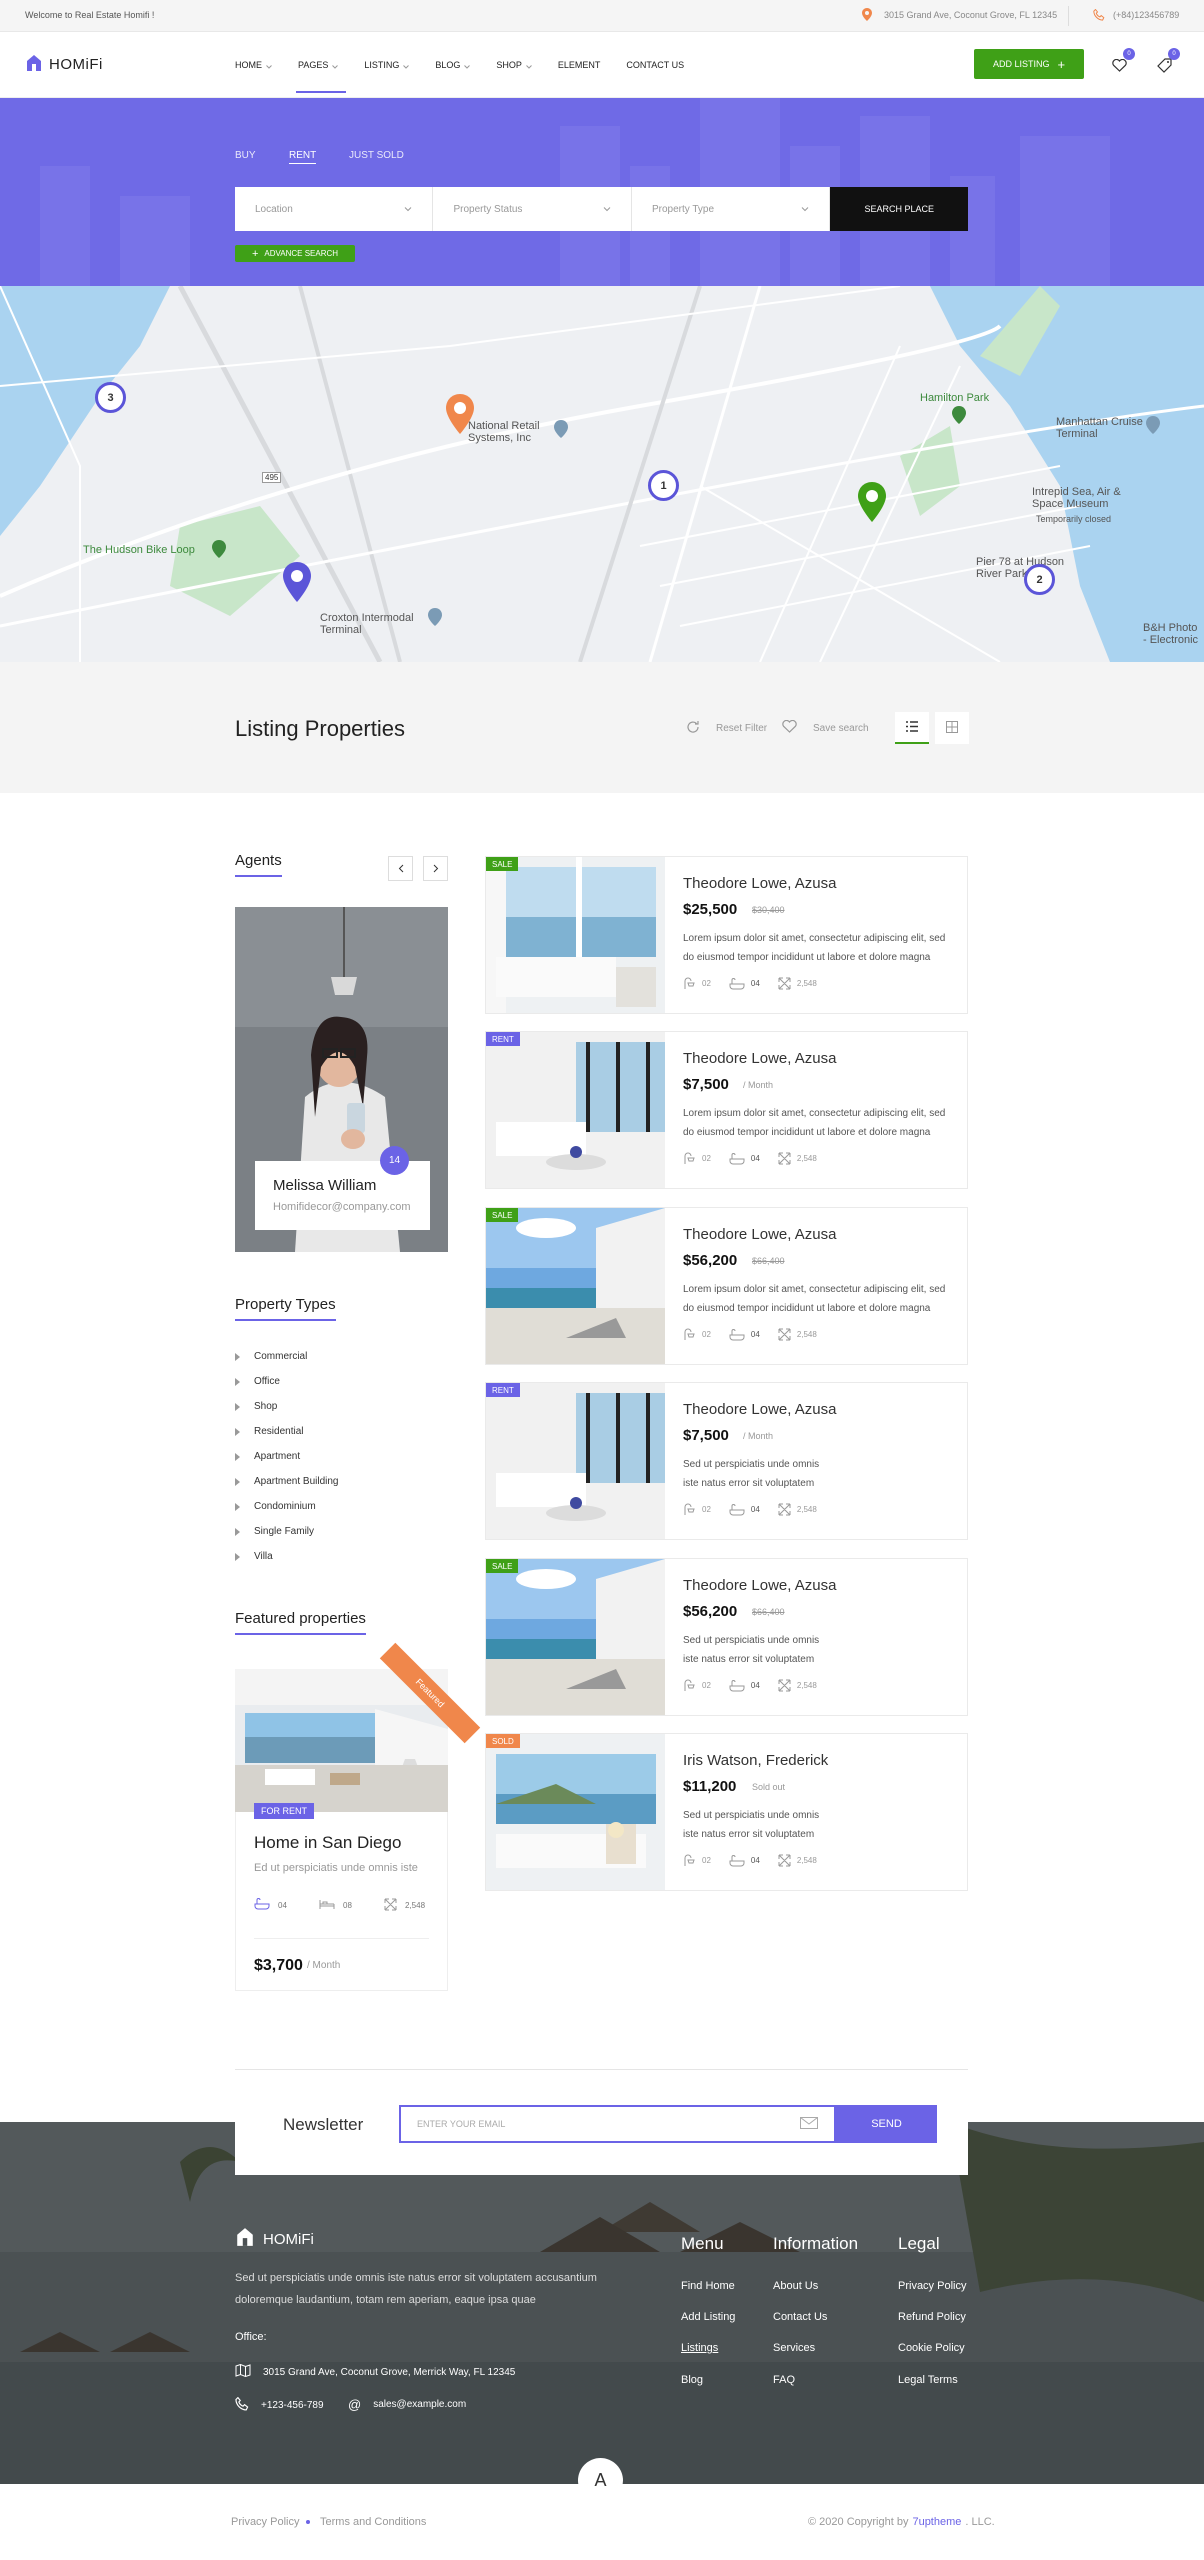 This screenshot has width=1204, height=2560. What do you see at coordinates (272, 477) in the screenshot?
I see `road-shield: 495` at bounding box center [272, 477].